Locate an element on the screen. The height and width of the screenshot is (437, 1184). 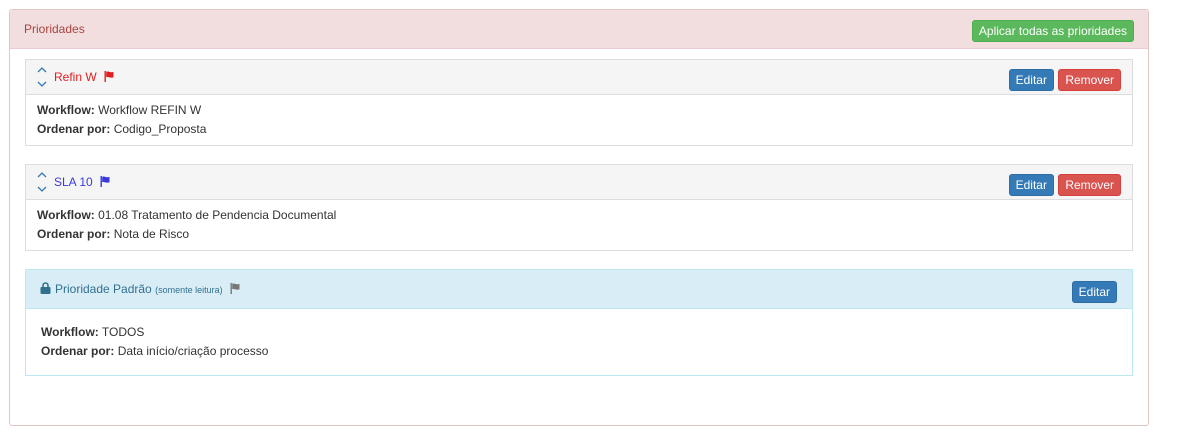
default-priority-actions: Editar is located at coordinates (1094, 292).